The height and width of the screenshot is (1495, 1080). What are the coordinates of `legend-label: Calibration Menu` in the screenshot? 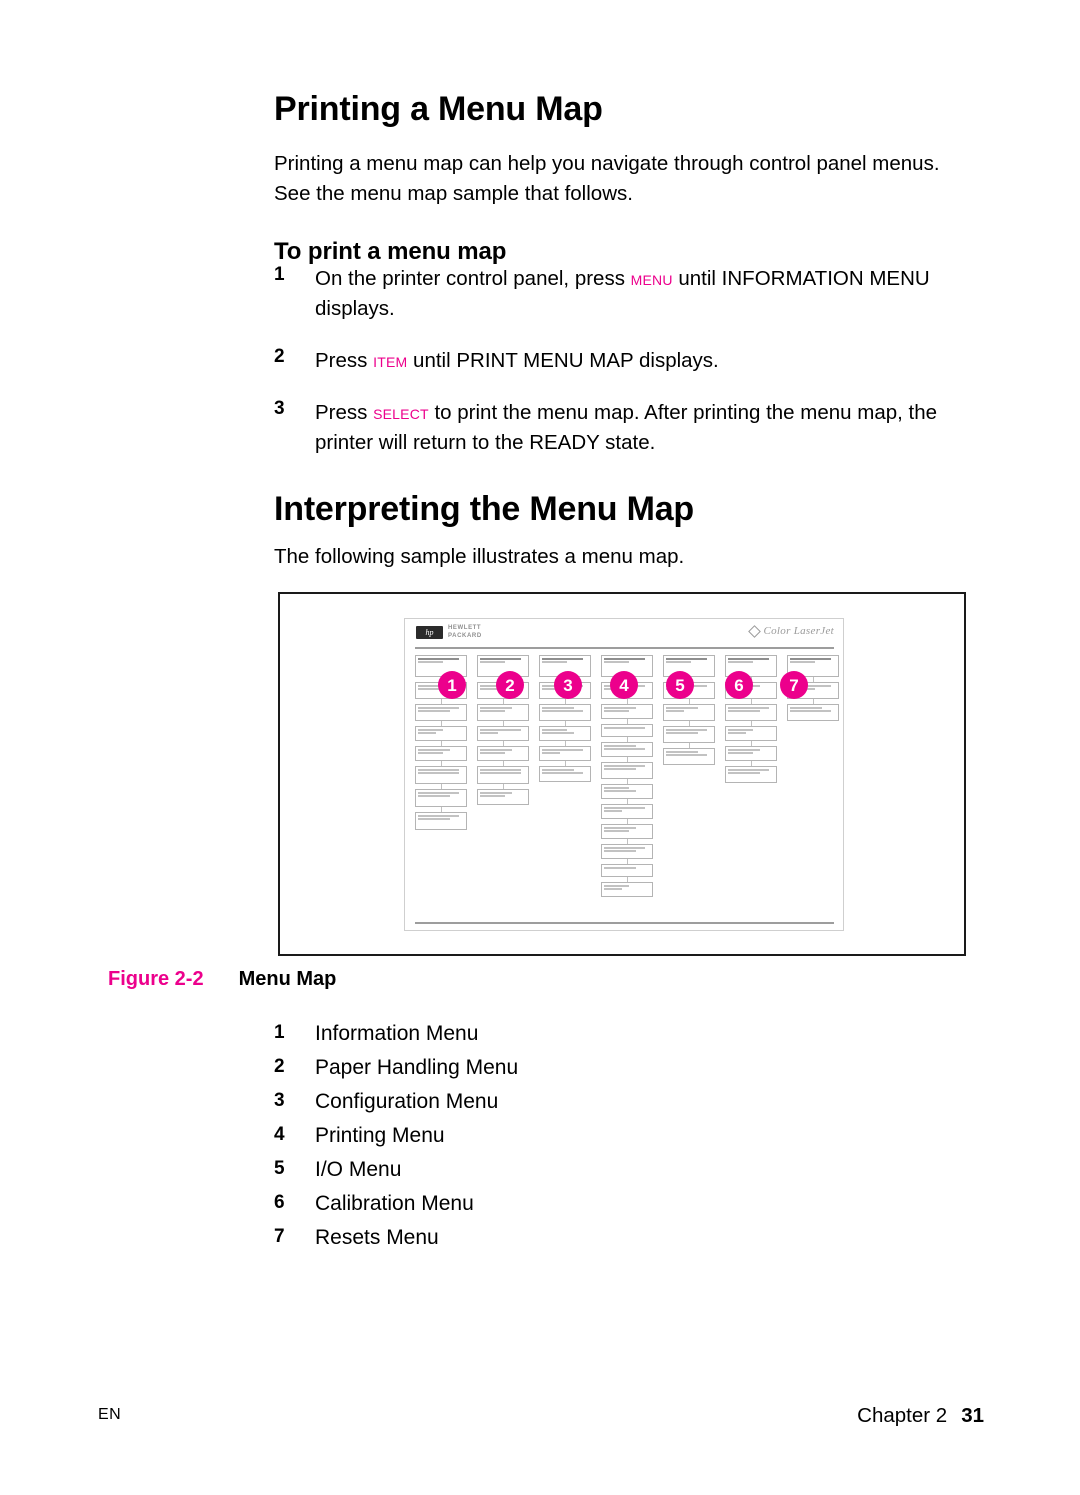 It's located at (394, 1203).